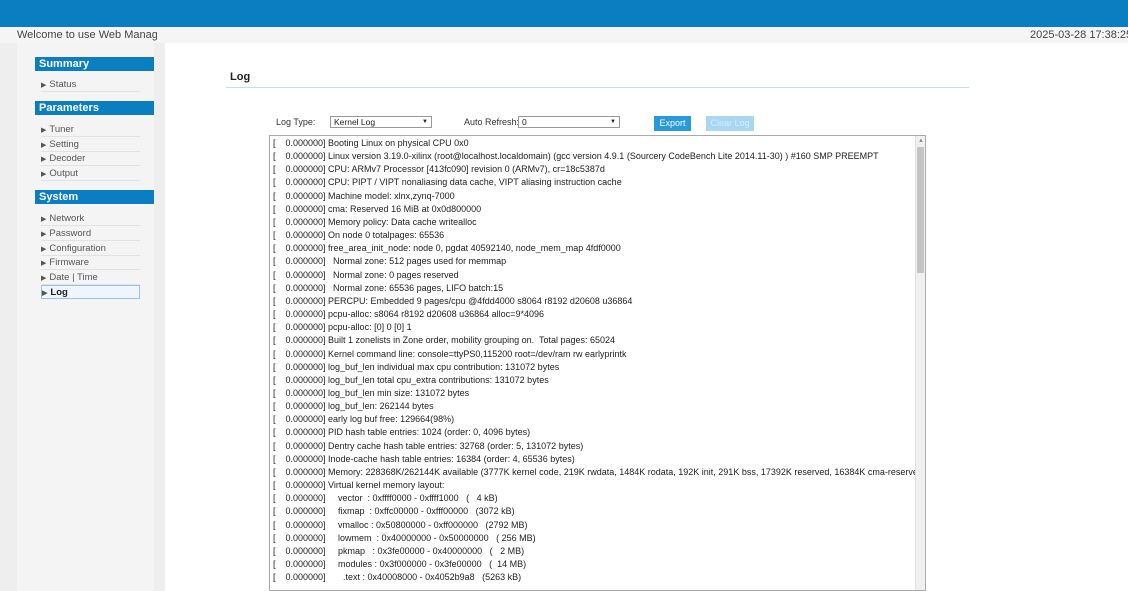 Image resolution: width=1128 pixels, height=591 pixels. I want to click on clear-log-button: Clear Log, so click(730, 123).